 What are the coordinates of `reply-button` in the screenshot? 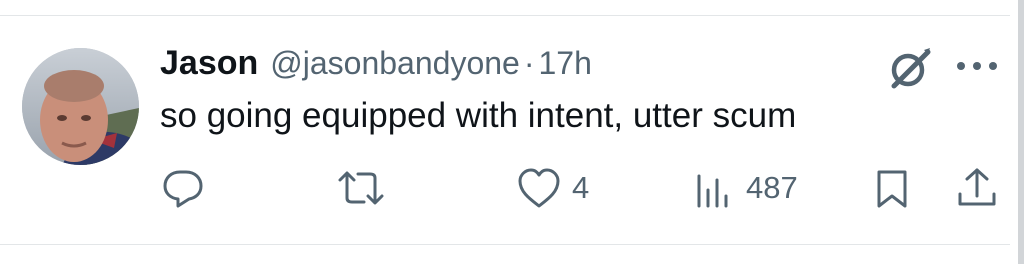 It's located at (188, 188).